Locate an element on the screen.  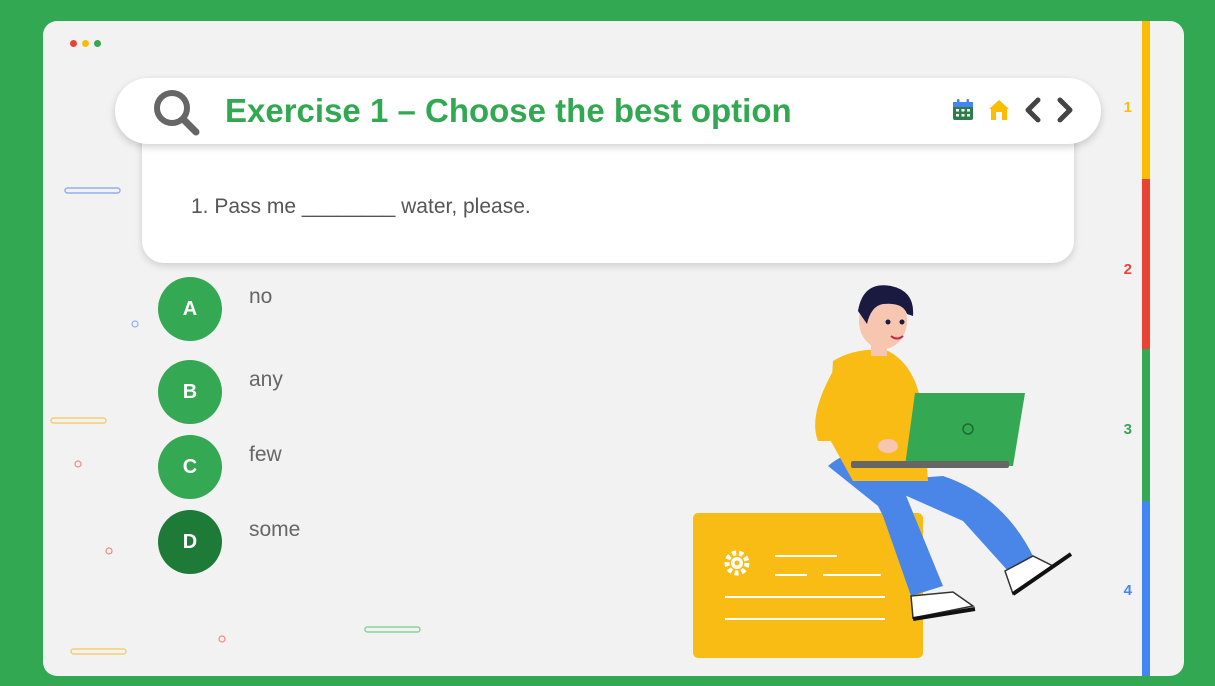
step-label-2: 2 is located at coordinates (1128, 269).